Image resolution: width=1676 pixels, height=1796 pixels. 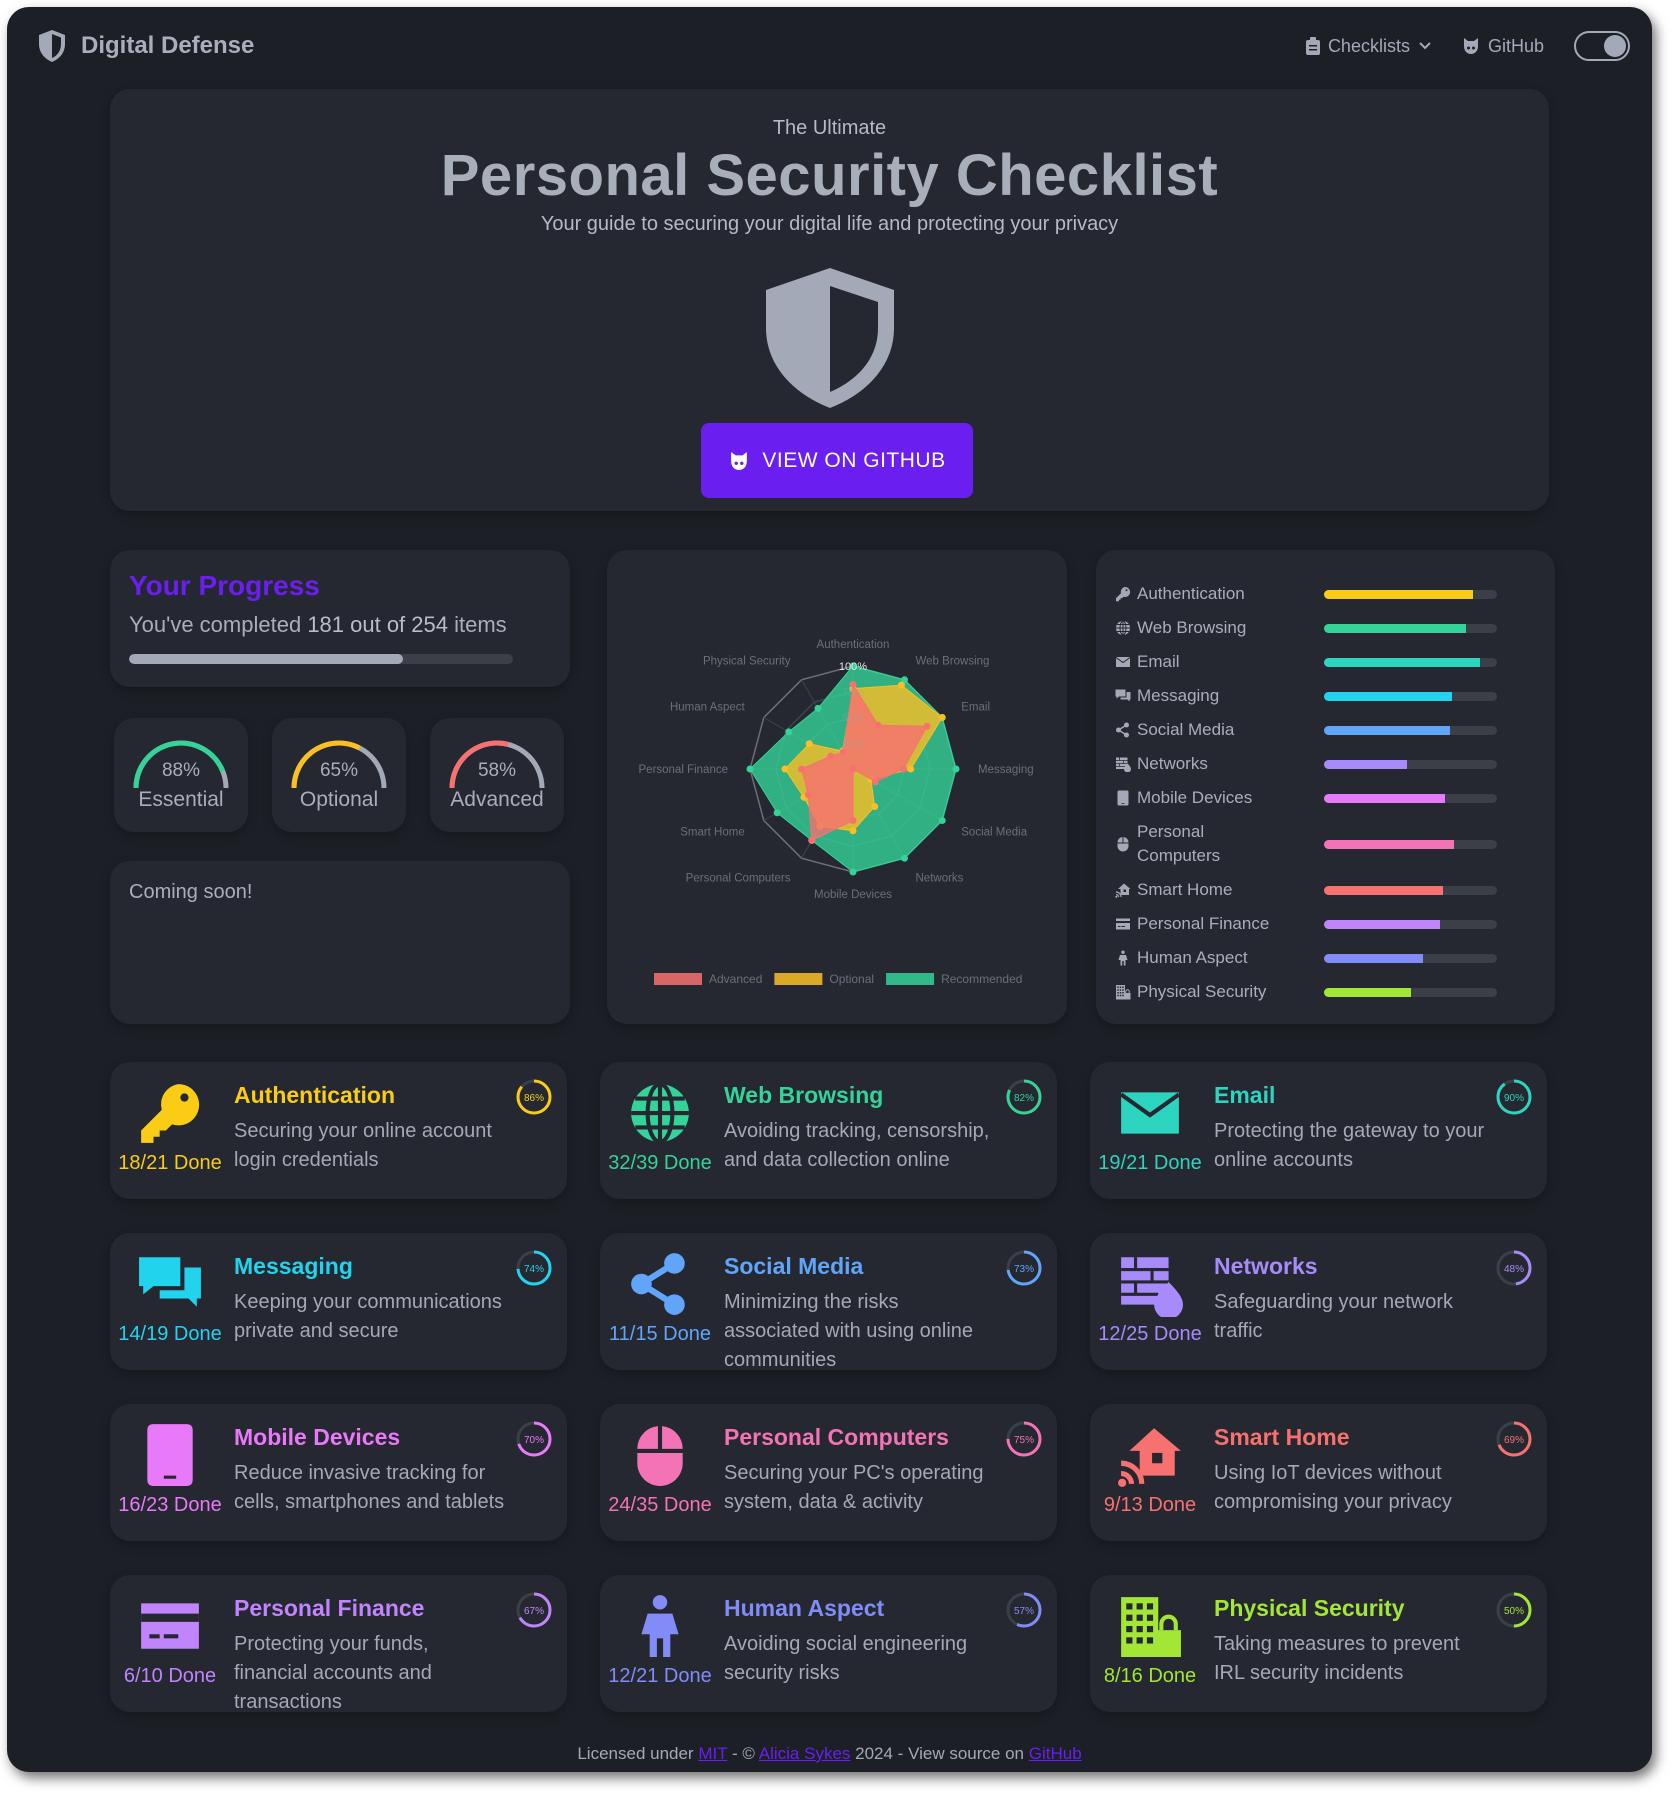 What do you see at coordinates (1203, 923) in the screenshot?
I see `list-item-label: Personal Finance` at bounding box center [1203, 923].